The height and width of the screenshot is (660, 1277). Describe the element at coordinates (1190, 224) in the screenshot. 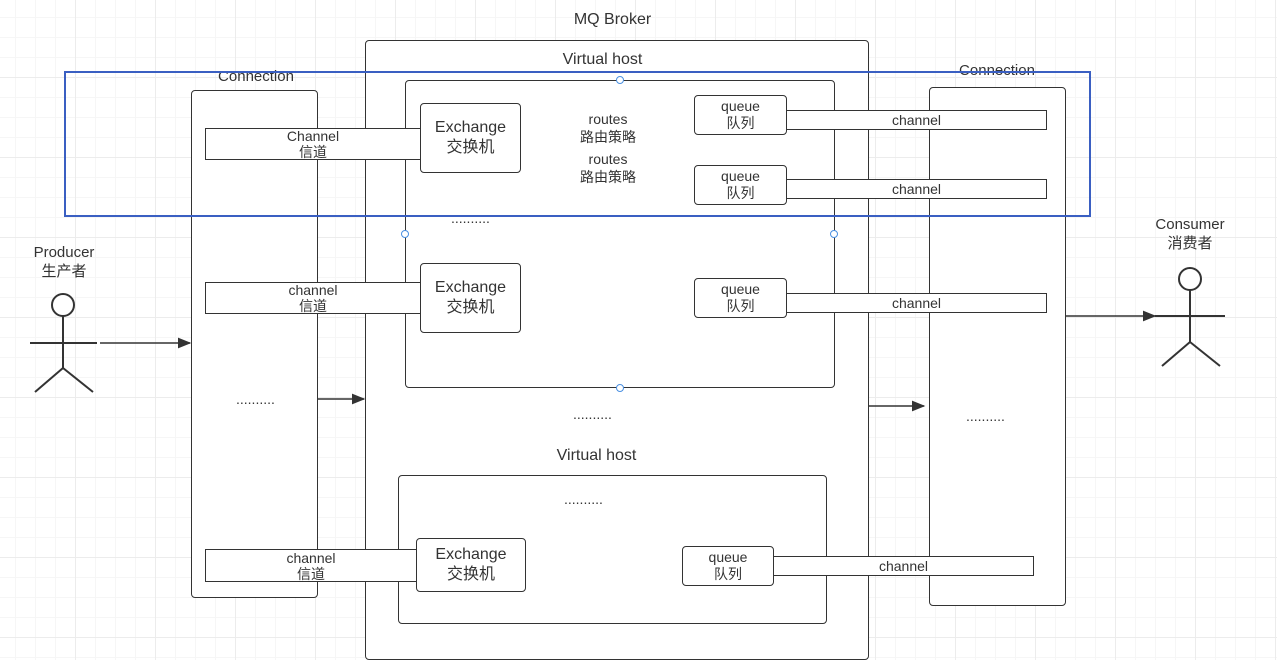

I see `consumer-label-en: Consumer` at that location.